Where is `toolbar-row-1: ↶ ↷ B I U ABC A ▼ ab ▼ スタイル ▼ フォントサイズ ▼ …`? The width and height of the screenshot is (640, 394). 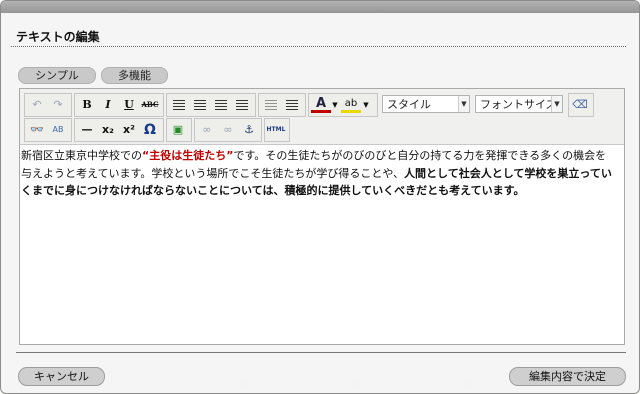 toolbar-row-1: ↶ ↷ B I U ABC A ▼ ab ▼ スタイル ▼ フォントサイズ ▼ … is located at coordinates (322, 105).